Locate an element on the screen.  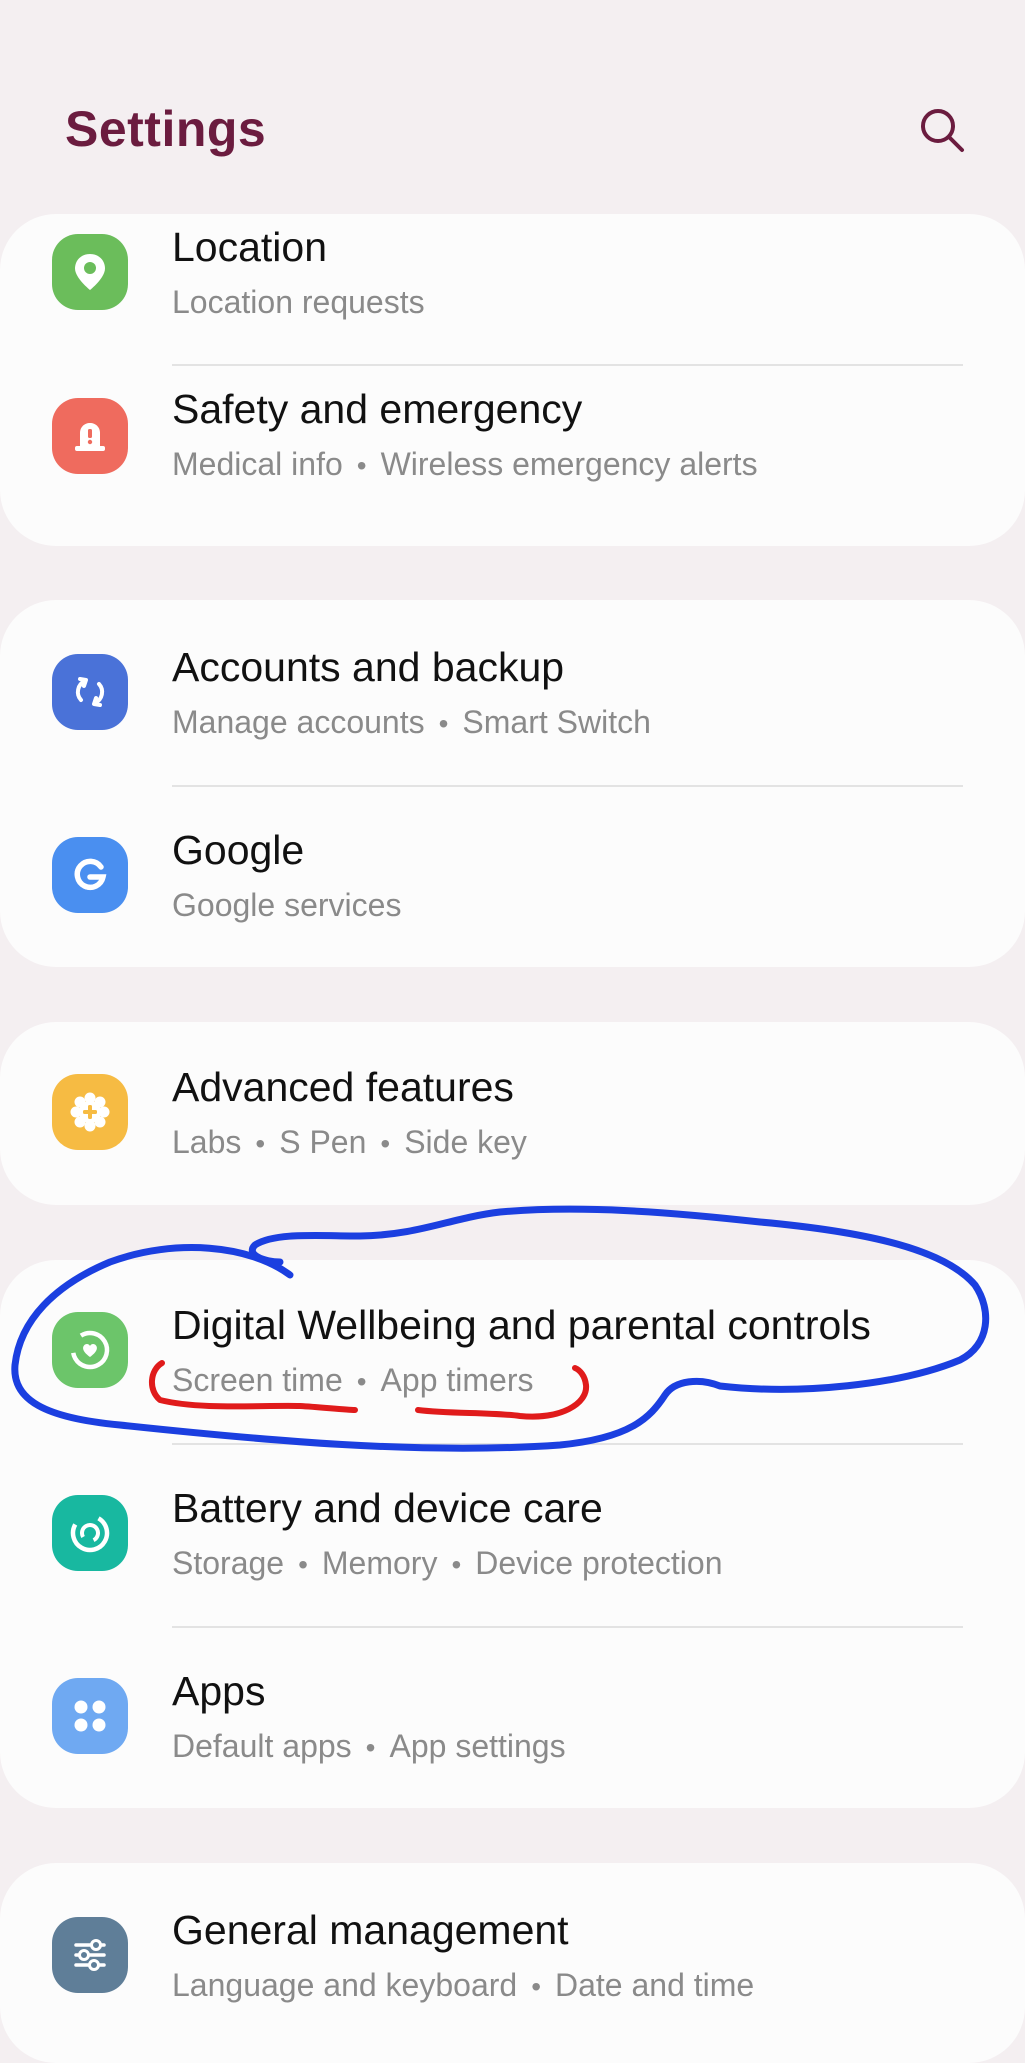
subtitle-part: Memory is located at coordinates (379, 1563).